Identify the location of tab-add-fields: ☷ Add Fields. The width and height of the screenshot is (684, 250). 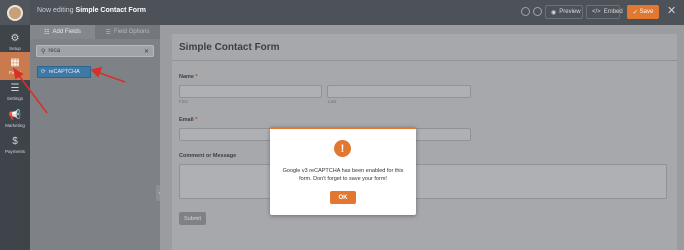
(62, 32).